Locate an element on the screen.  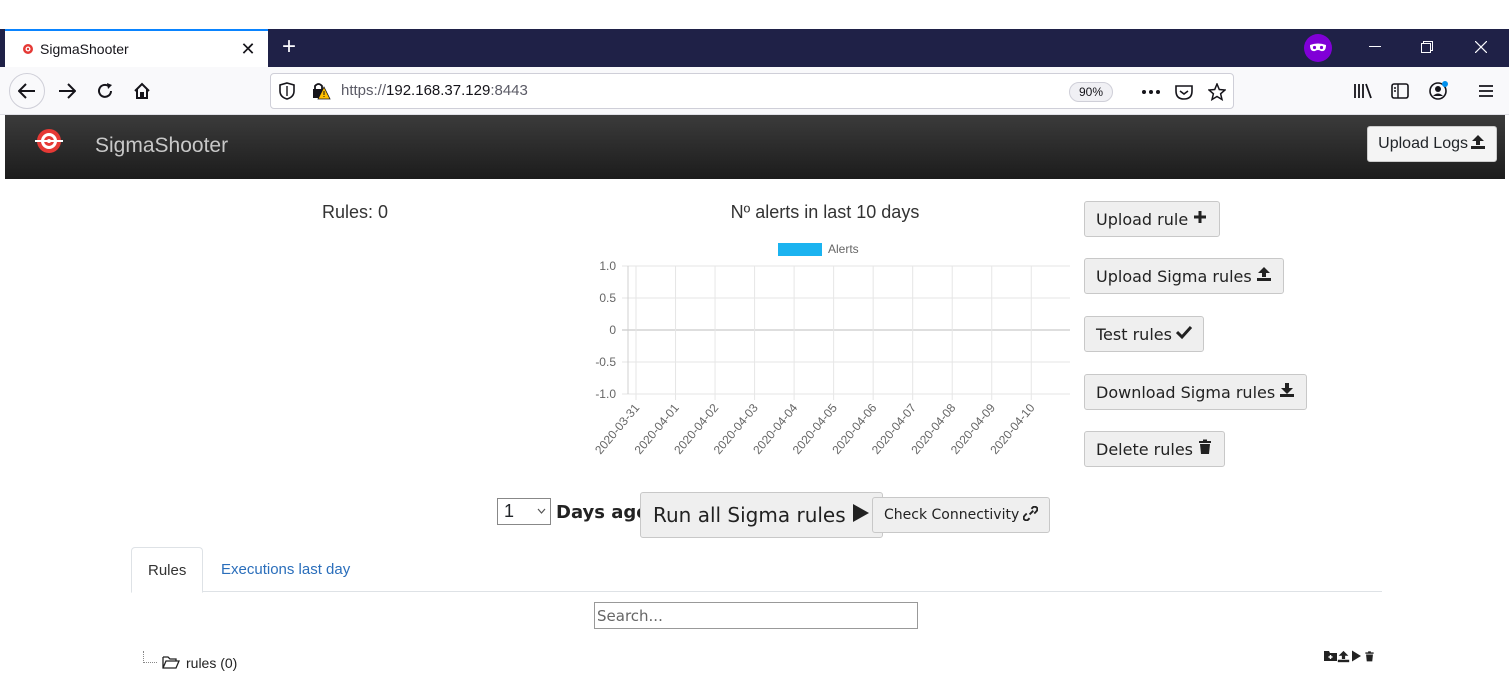
browser-tab: SigmaShooter ✕ is located at coordinates (136, 48).